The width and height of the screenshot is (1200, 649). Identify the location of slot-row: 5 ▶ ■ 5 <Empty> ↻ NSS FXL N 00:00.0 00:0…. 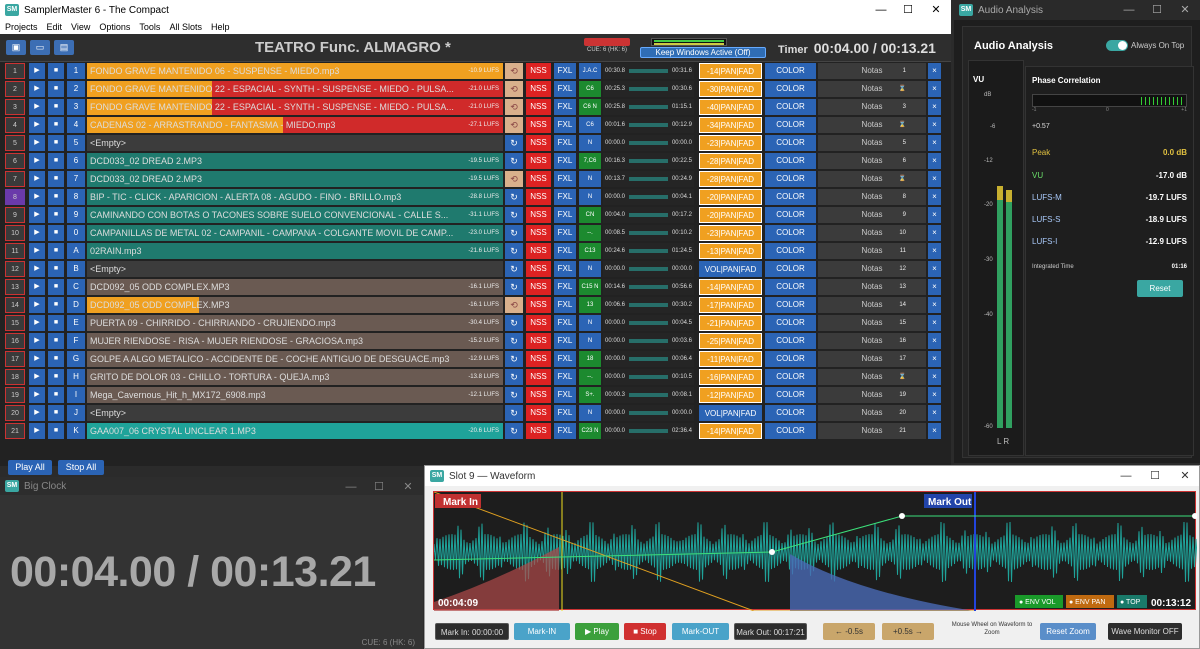
(474, 143).